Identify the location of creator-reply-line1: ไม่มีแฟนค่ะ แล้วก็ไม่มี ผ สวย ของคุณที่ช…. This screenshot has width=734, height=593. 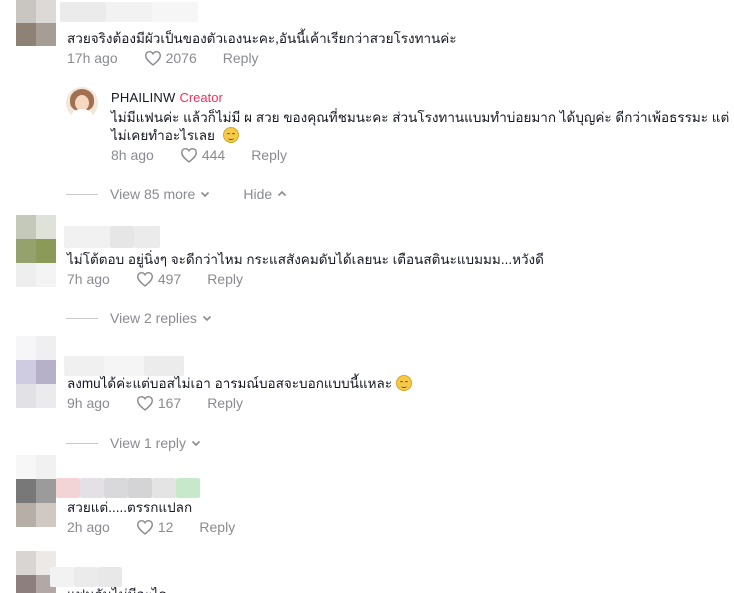
(420, 117).